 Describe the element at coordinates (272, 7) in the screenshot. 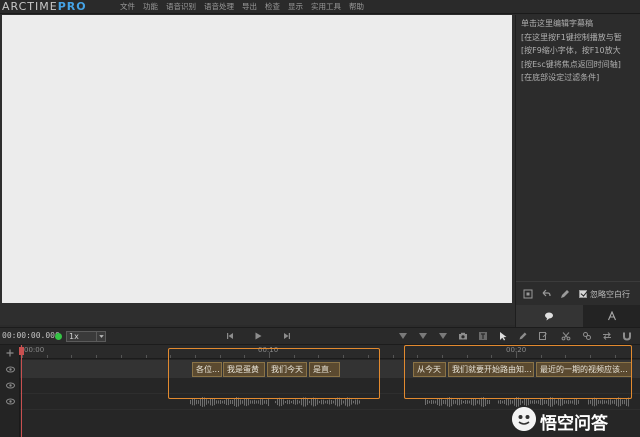

I see `menu-check: 检查` at that location.